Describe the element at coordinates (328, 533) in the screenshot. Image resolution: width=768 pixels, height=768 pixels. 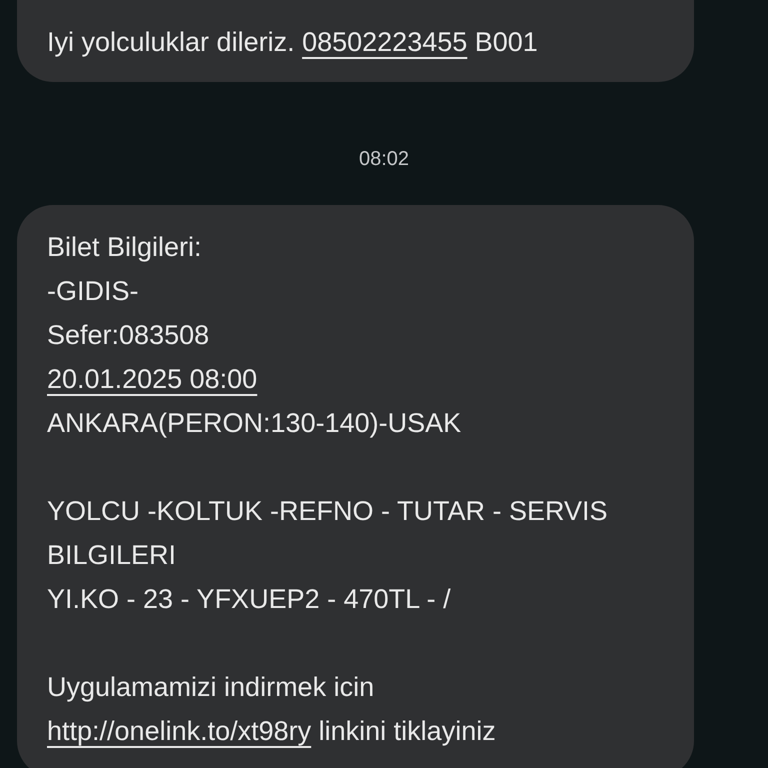
I see `message-text: YOLCU -KOLTUK -REFNO - TUTAR - SERVIS BILGILERI` at that location.